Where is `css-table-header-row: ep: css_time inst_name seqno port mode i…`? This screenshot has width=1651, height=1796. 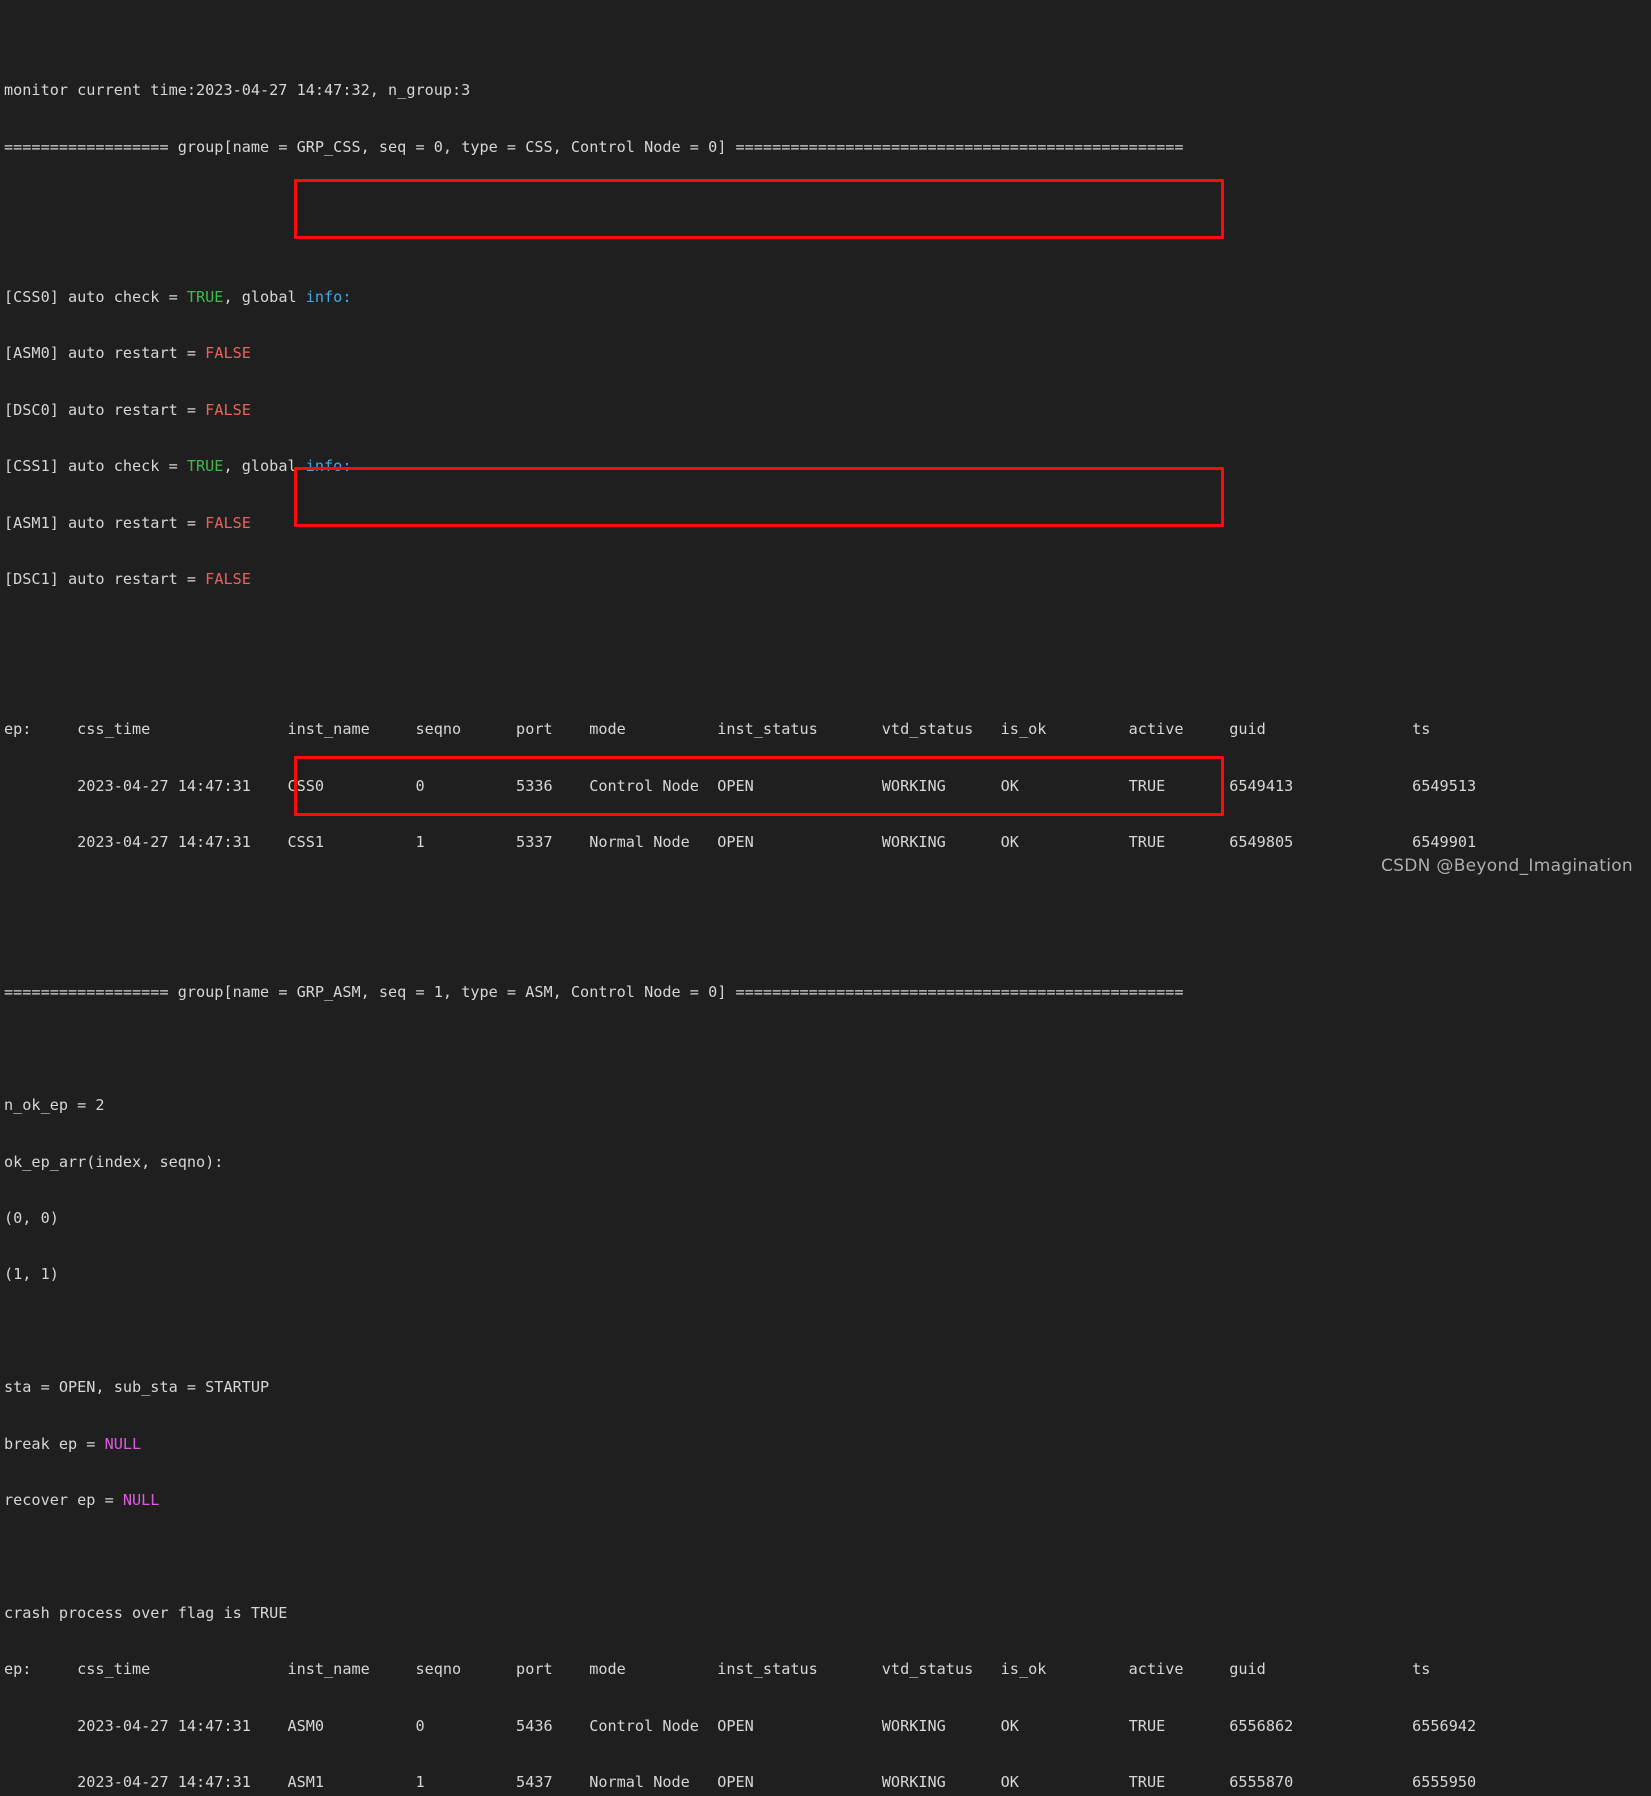 css-table-header-row: ep: css_time inst_name seqno port mode i… is located at coordinates (717, 729).